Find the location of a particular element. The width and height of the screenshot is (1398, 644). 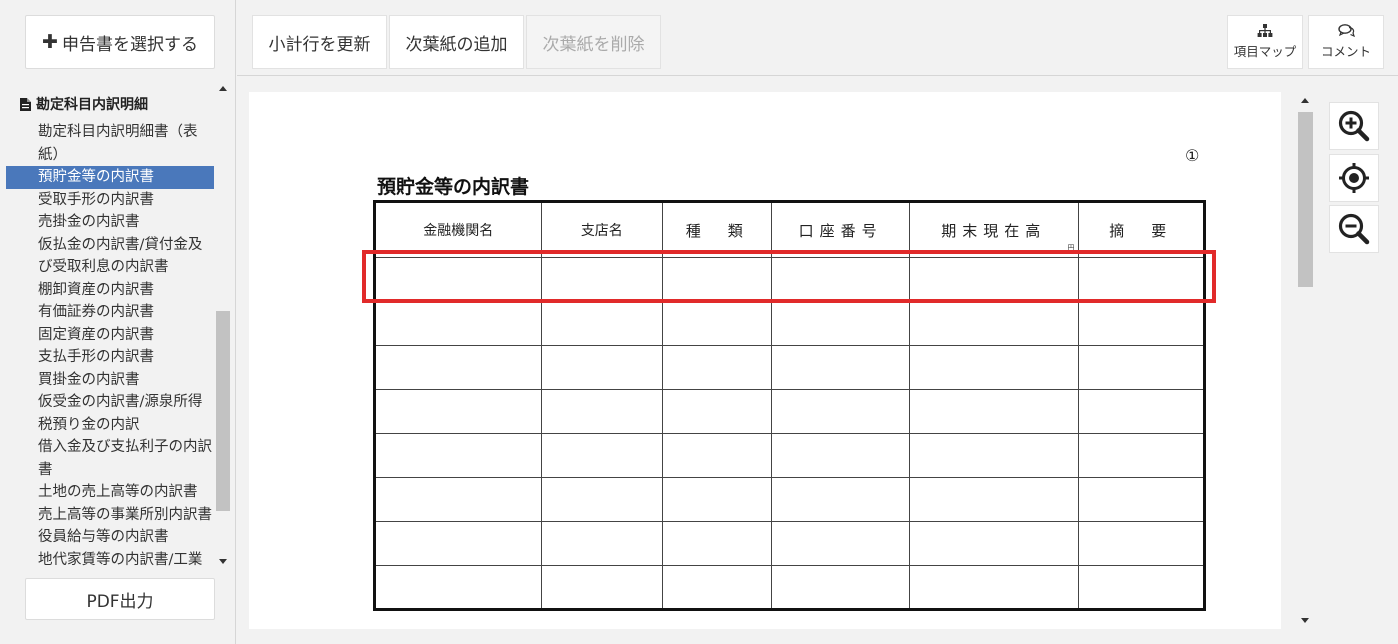

doc-scroll-down-arrow-icon is located at coordinates (1305, 620).